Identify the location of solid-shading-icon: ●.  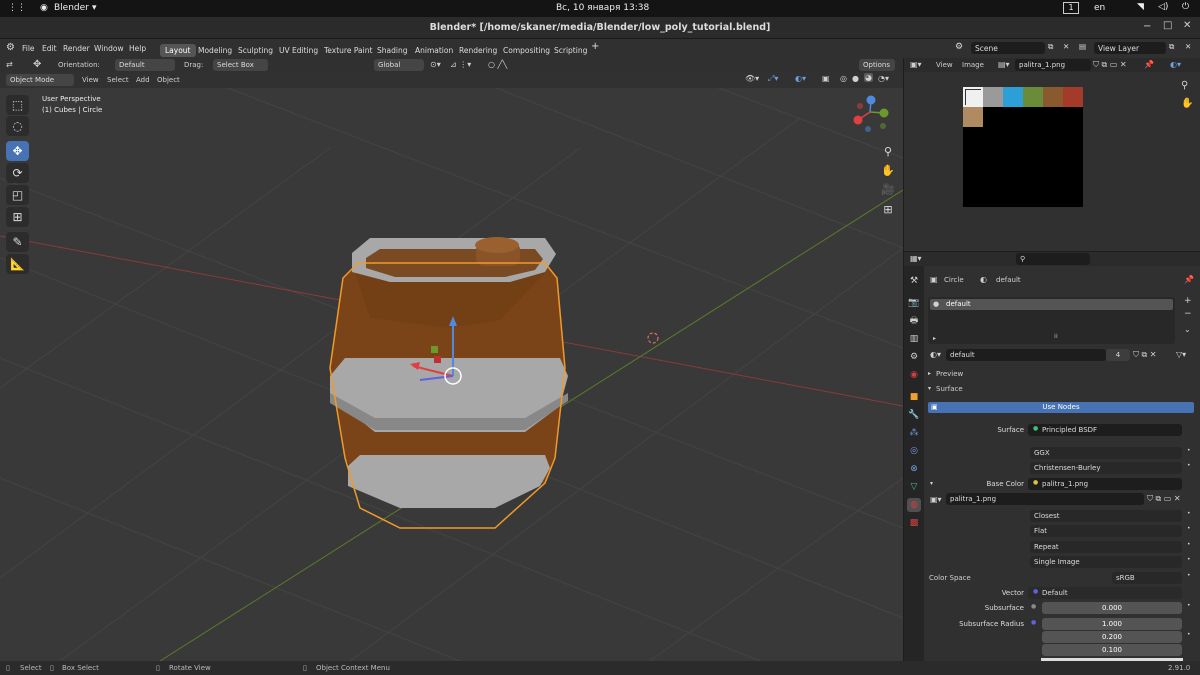
(855, 78).